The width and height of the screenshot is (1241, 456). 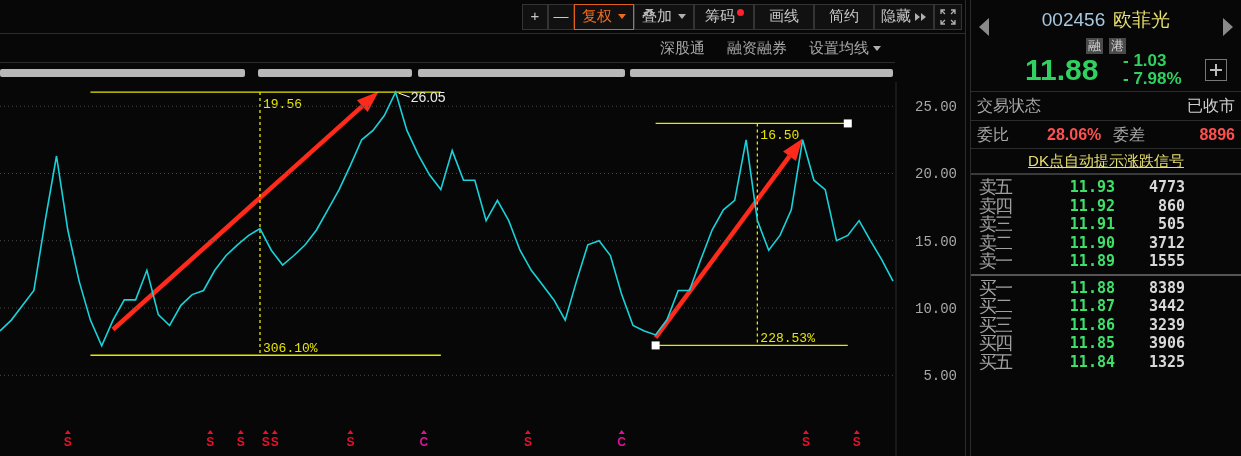 I want to click on axis-label: 20.00, so click(x=936, y=174).